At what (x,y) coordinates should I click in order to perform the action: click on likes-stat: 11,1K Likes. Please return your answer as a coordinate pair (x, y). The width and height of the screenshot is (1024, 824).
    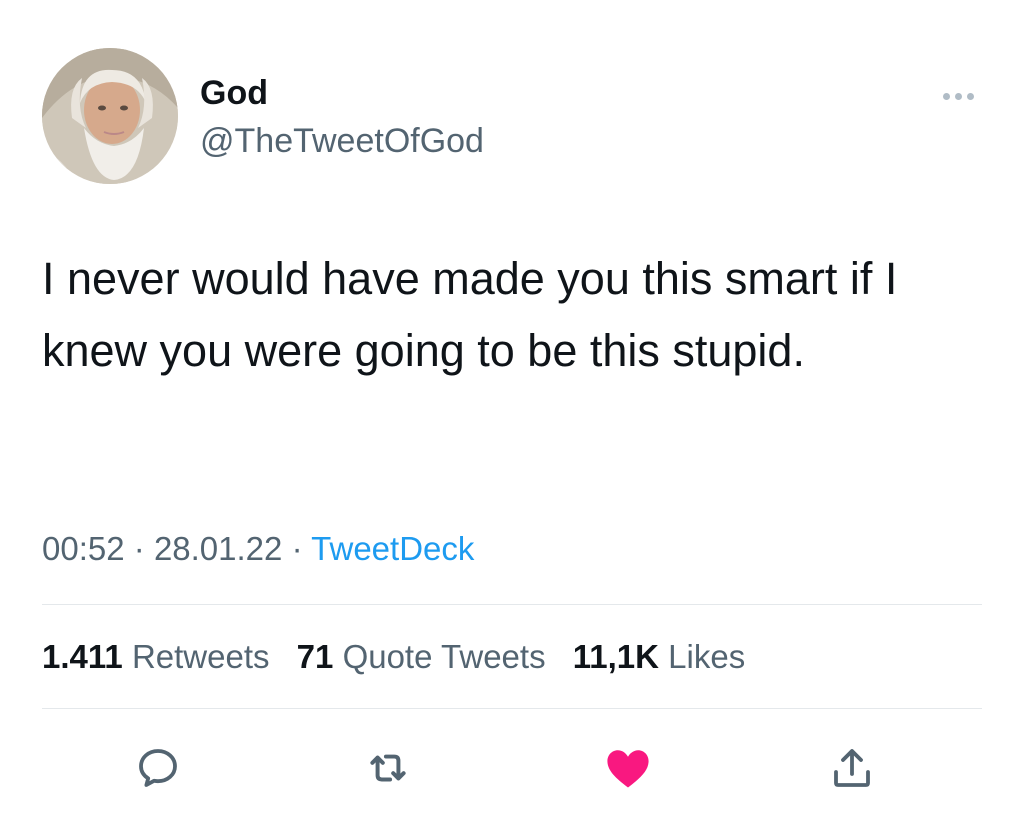
    Looking at the image, I should click on (659, 656).